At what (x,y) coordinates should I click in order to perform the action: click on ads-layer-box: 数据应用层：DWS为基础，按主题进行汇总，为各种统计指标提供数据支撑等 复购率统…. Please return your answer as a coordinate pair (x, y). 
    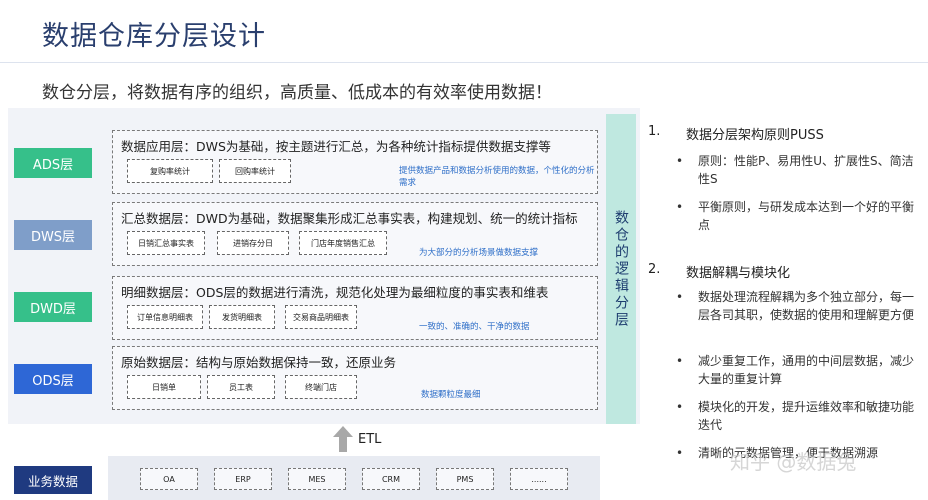
    Looking at the image, I should click on (355, 162).